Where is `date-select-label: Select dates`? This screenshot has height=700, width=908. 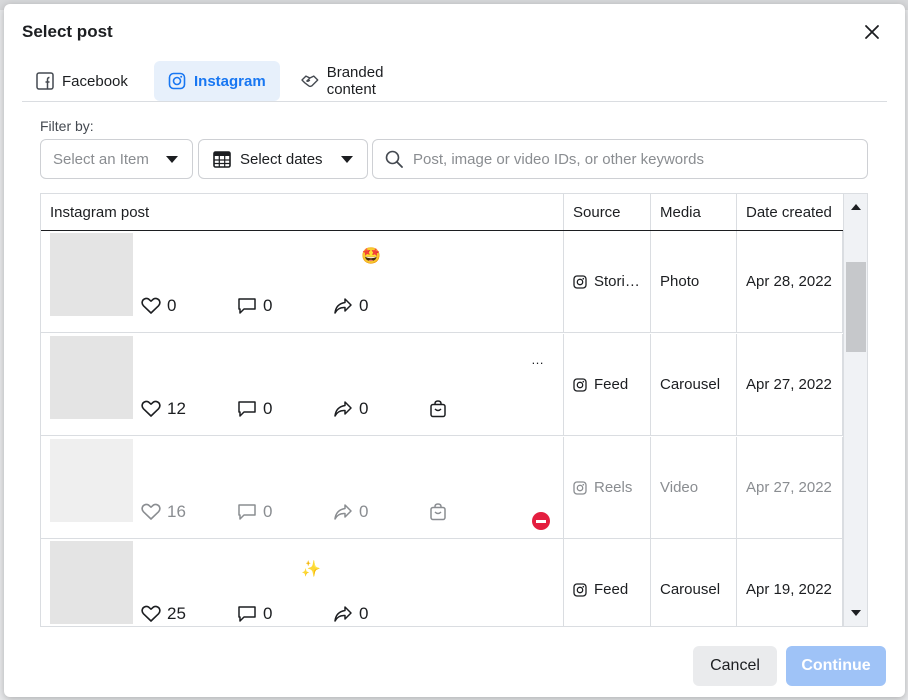
date-select-label: Select dates is located at coordinates (281, 159).